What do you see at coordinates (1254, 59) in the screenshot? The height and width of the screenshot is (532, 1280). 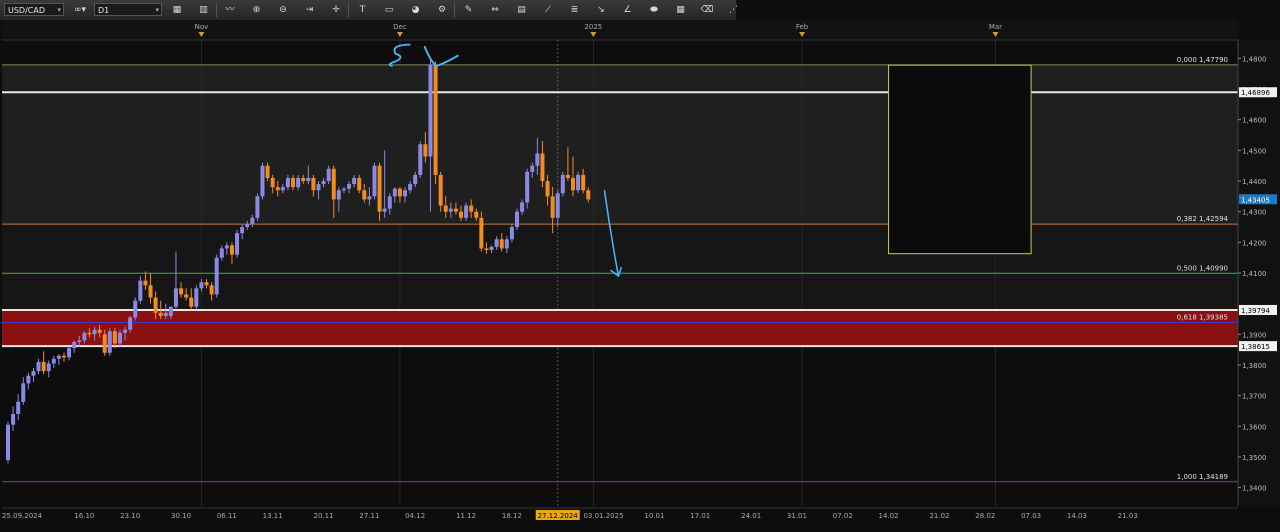 I see `price-tick-label: 1,4800` at bounding box center [1254, 59].